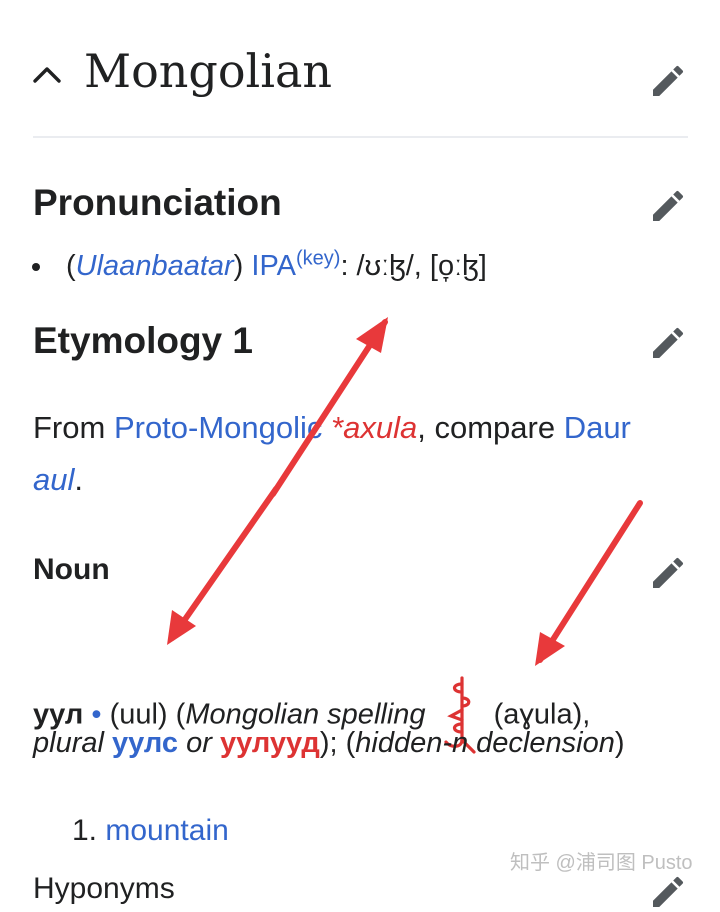  I want to click on pronunciation-item: (Ulaanbaatar) IPA(key): /ʊːɮ/, [o̞ːɮ], so click(258, 265).